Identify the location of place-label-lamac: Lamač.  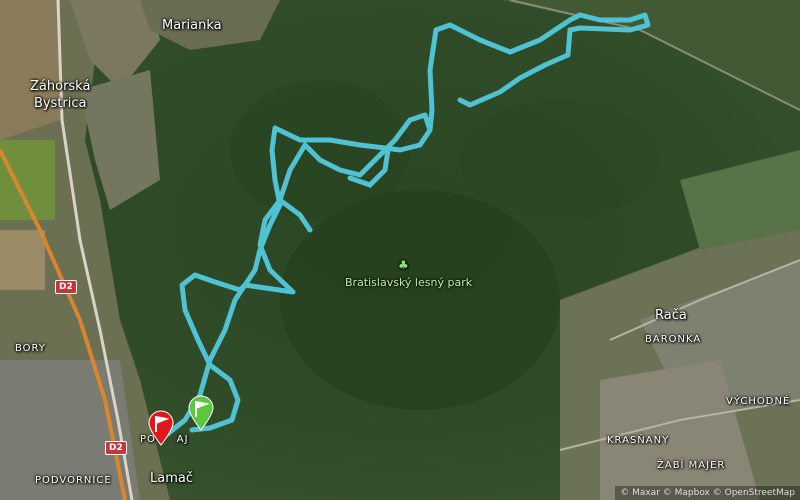
(171, 478).